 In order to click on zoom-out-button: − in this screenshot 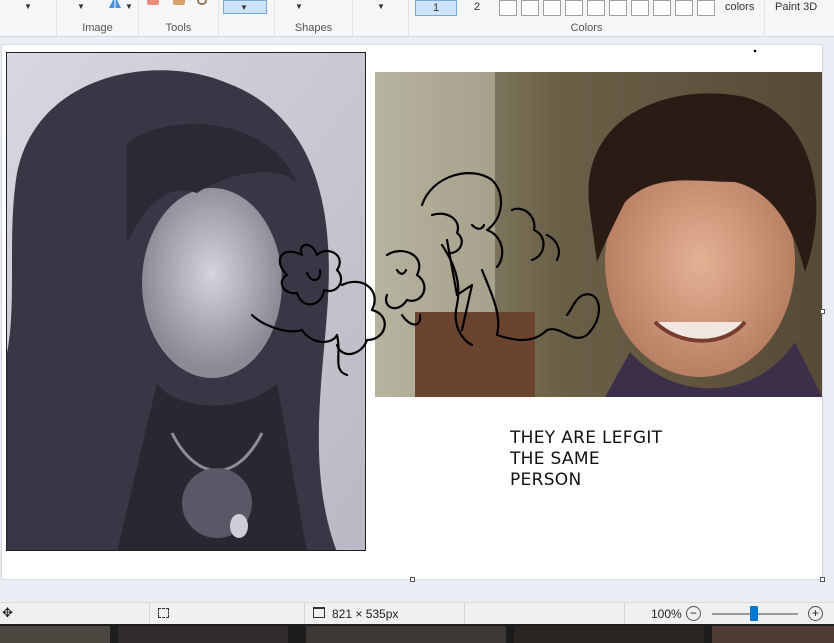, I will do `click(693, 613)`.